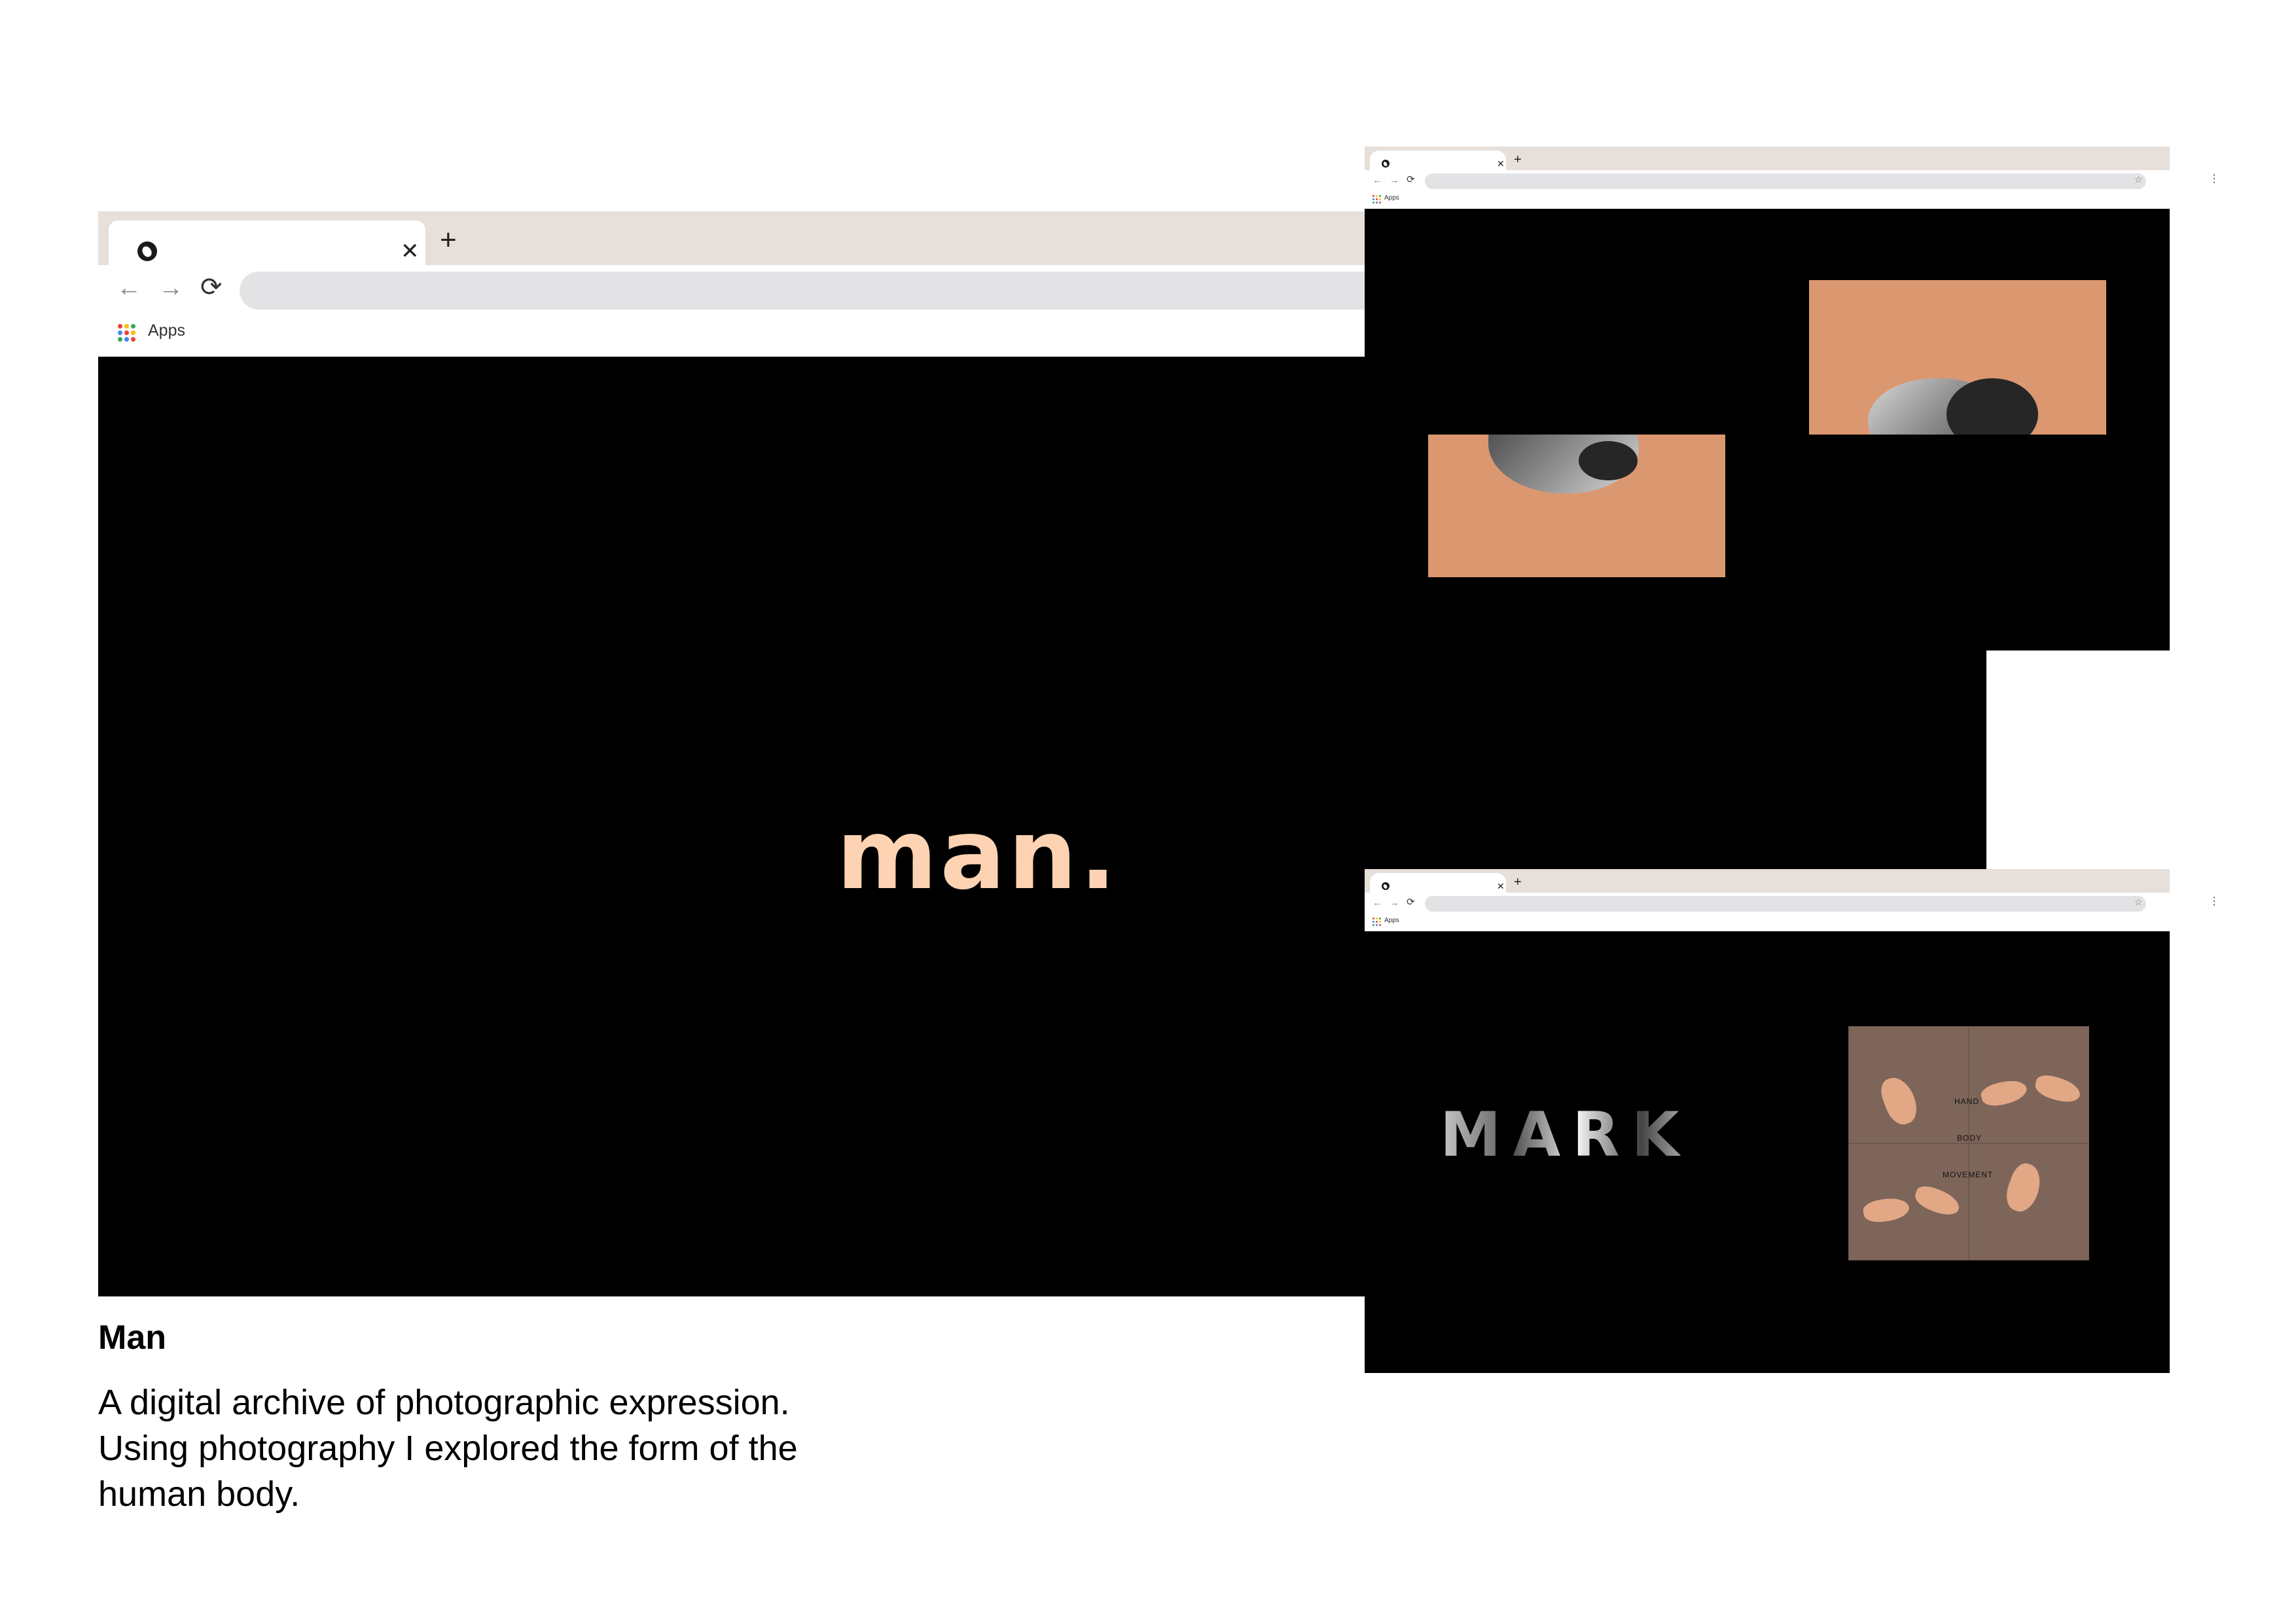 This screenshot has width=2296, height=1623. I want to click on browser-chrome: ✕ + ← → ⟳ Apps, so click(758, 284).